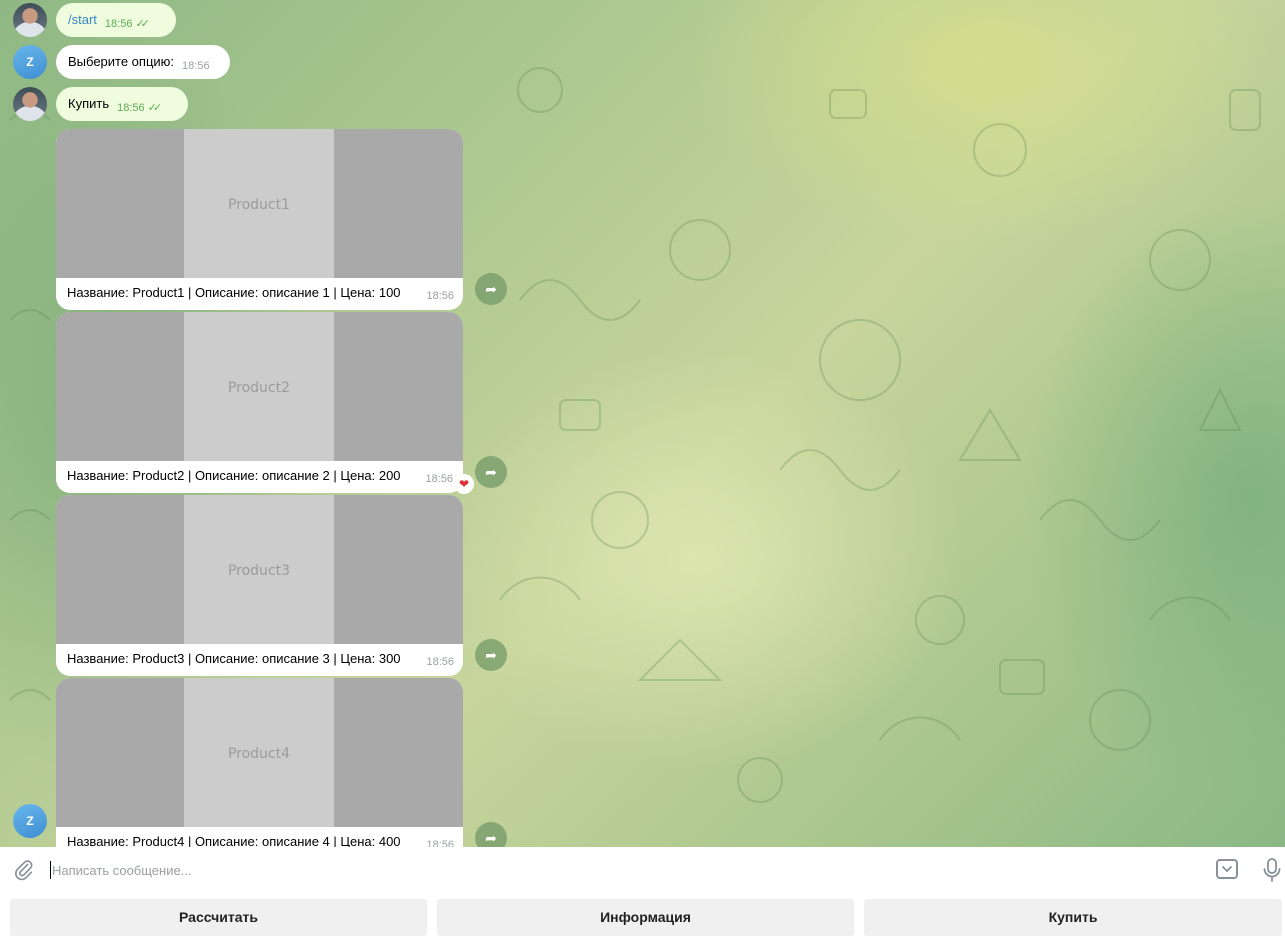 The image size is (1285, 942). Describe the element at coordinates (121, 61) in the screenshot. I see `message-text: Выберите опцию:` at that location.